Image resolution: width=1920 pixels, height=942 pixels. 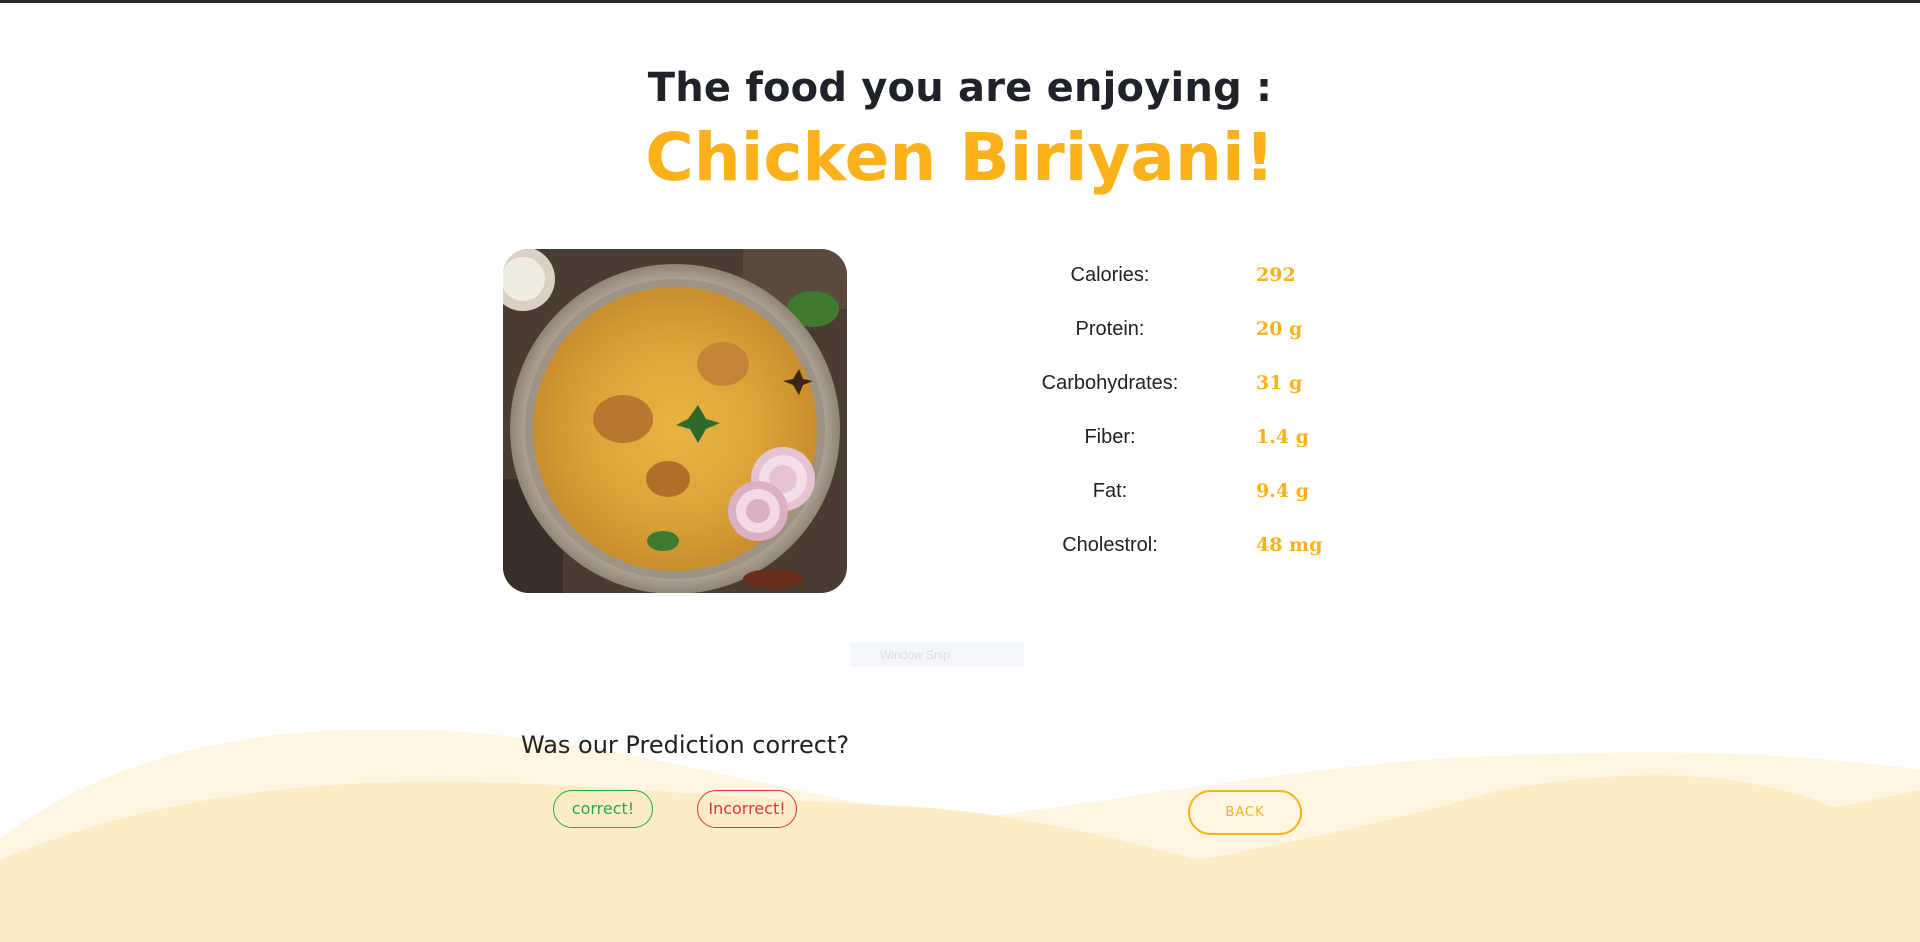 I want to click on nutrition-value: 292, so click(x=1276, y=275).